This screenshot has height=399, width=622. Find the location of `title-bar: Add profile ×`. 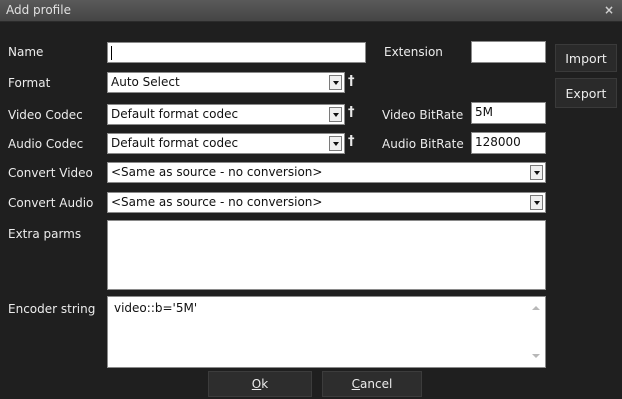

title-bar: Add profile × is located at coordinates (311, 11).